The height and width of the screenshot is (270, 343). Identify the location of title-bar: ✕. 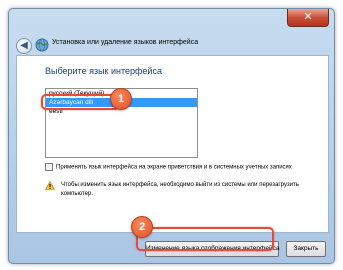
(171, 24).